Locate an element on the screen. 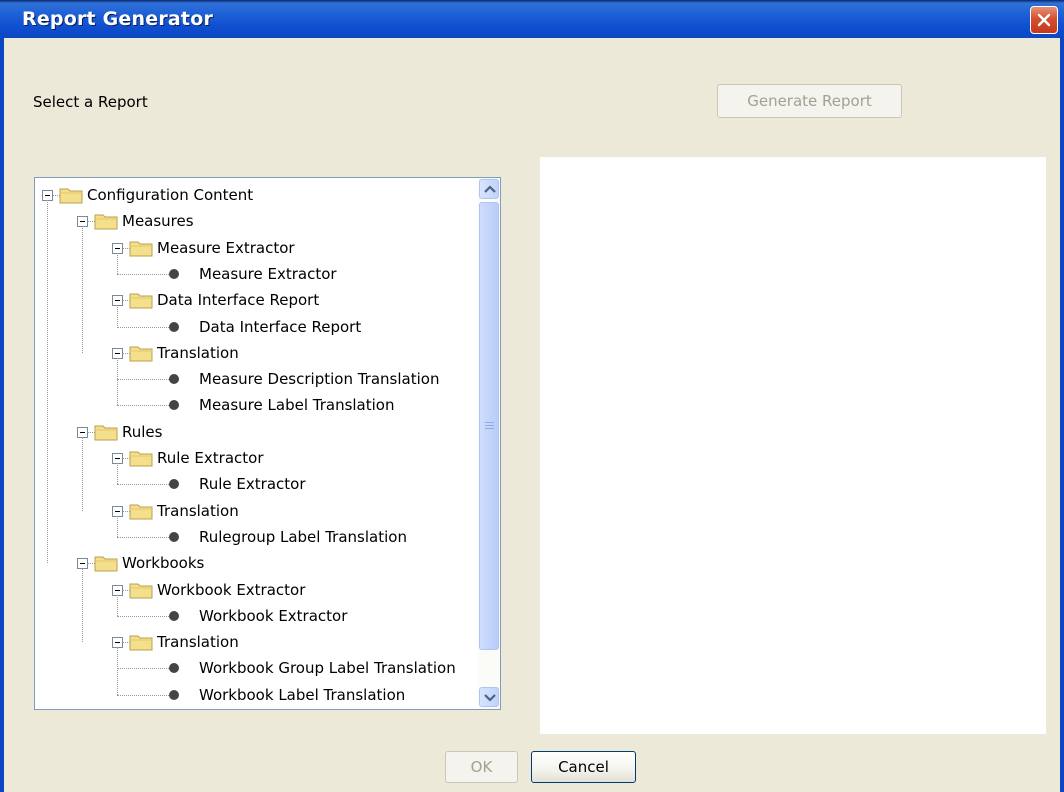 This screenshot has width=1064, height=792. thumb-grip-icon is located at coordinates (489, 426).